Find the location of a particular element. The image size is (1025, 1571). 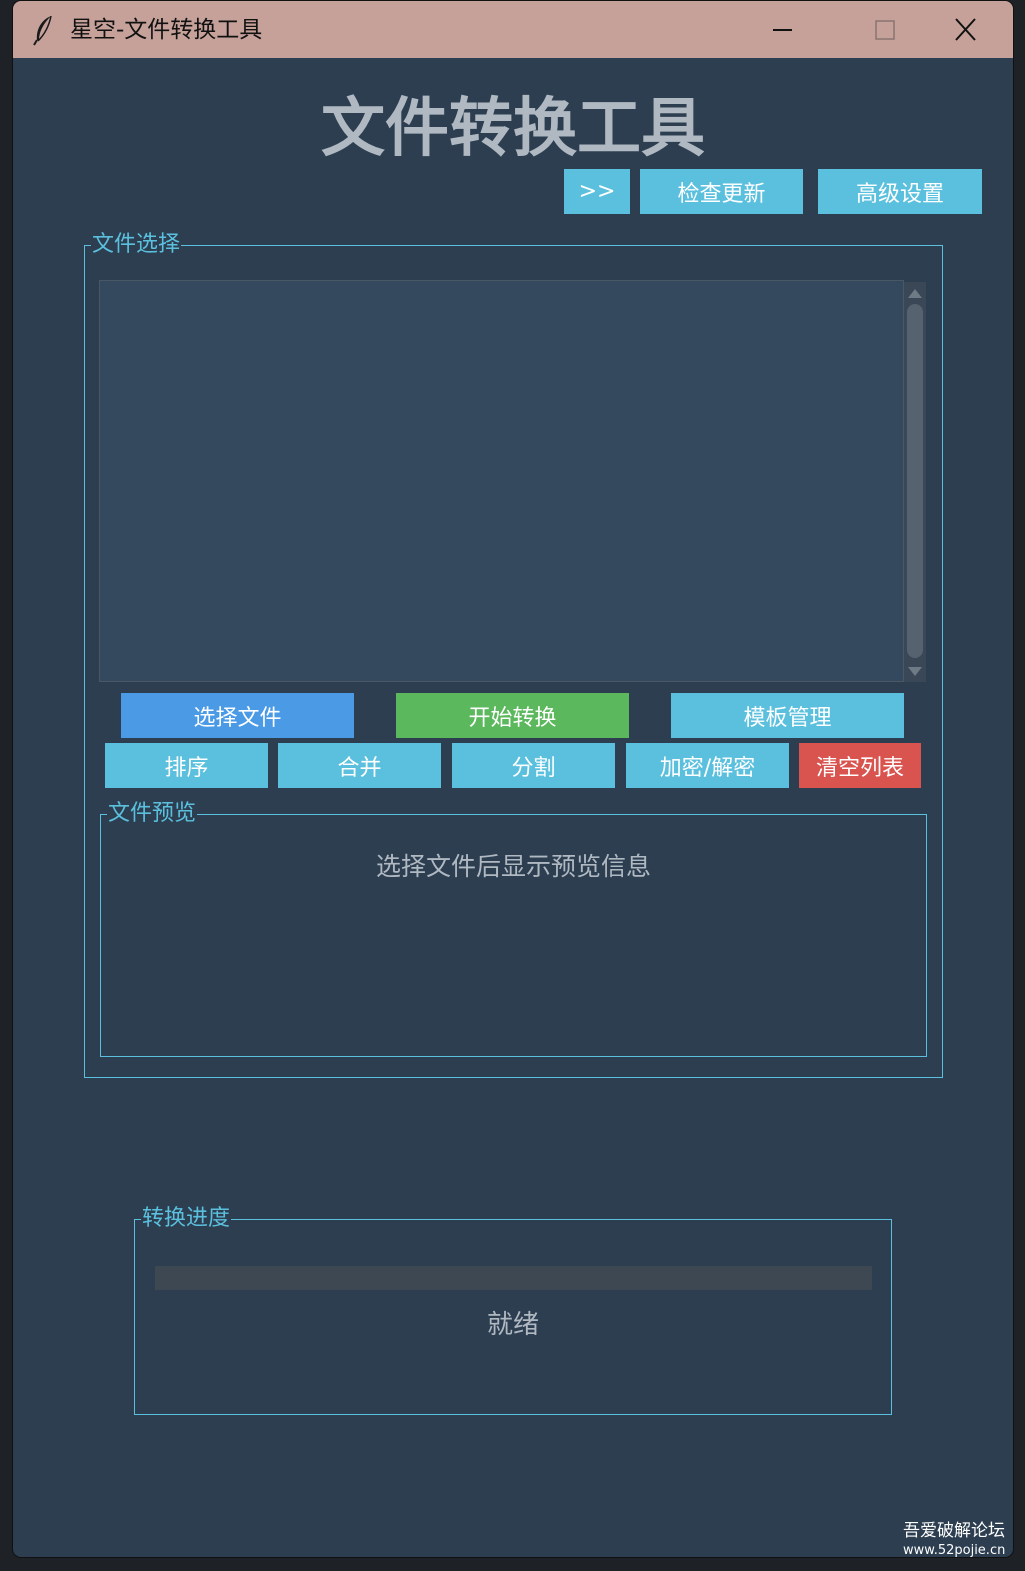

file-list-scrollbar is located at coordinates (915, 482).